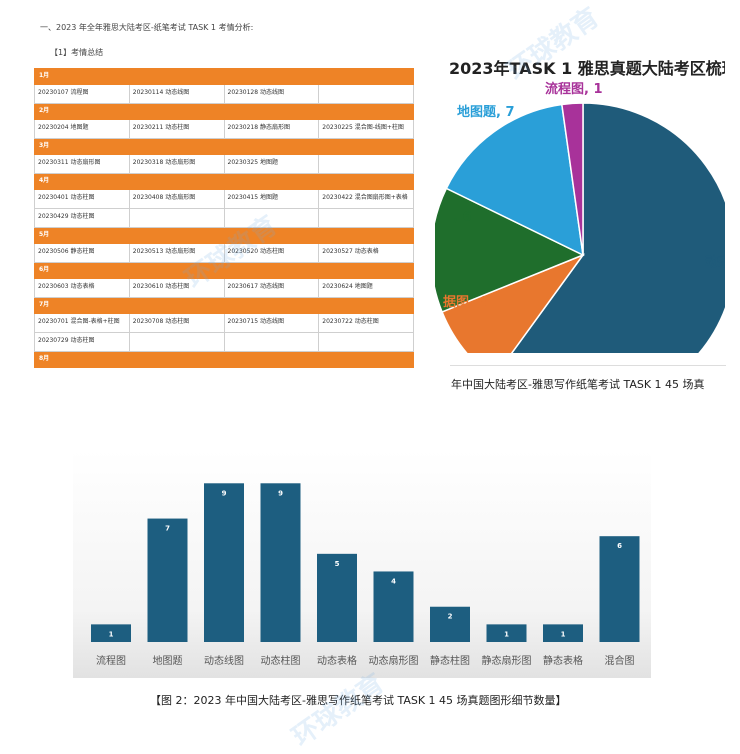  I want to click on month-header-row: 8月, so click(224, 359).